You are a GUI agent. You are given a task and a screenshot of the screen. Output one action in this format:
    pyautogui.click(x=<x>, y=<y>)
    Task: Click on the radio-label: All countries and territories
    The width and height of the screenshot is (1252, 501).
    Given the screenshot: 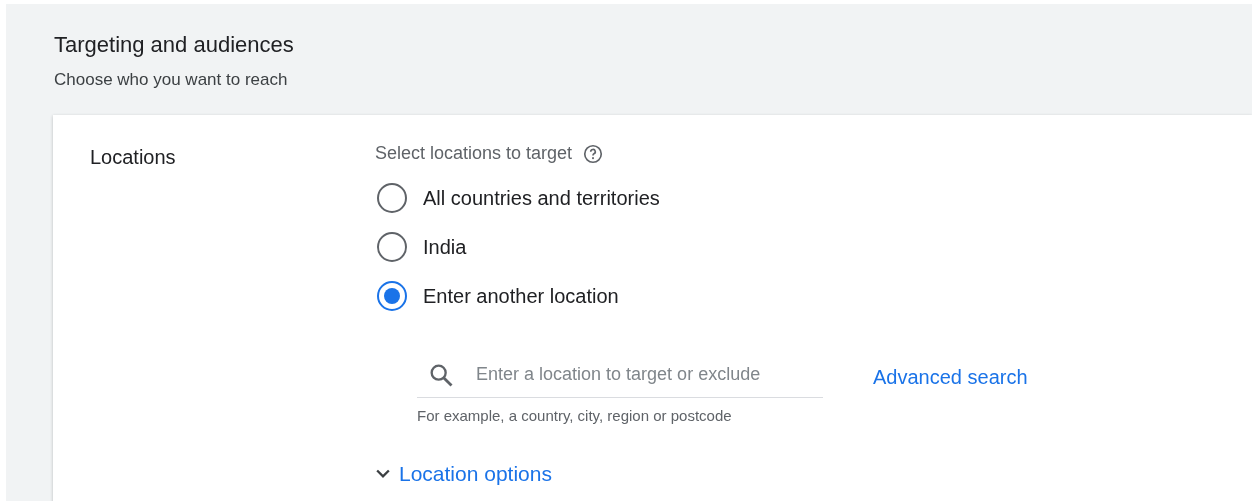 What is the action you would take?
    pyautogui.click(x=541, y=198)
    